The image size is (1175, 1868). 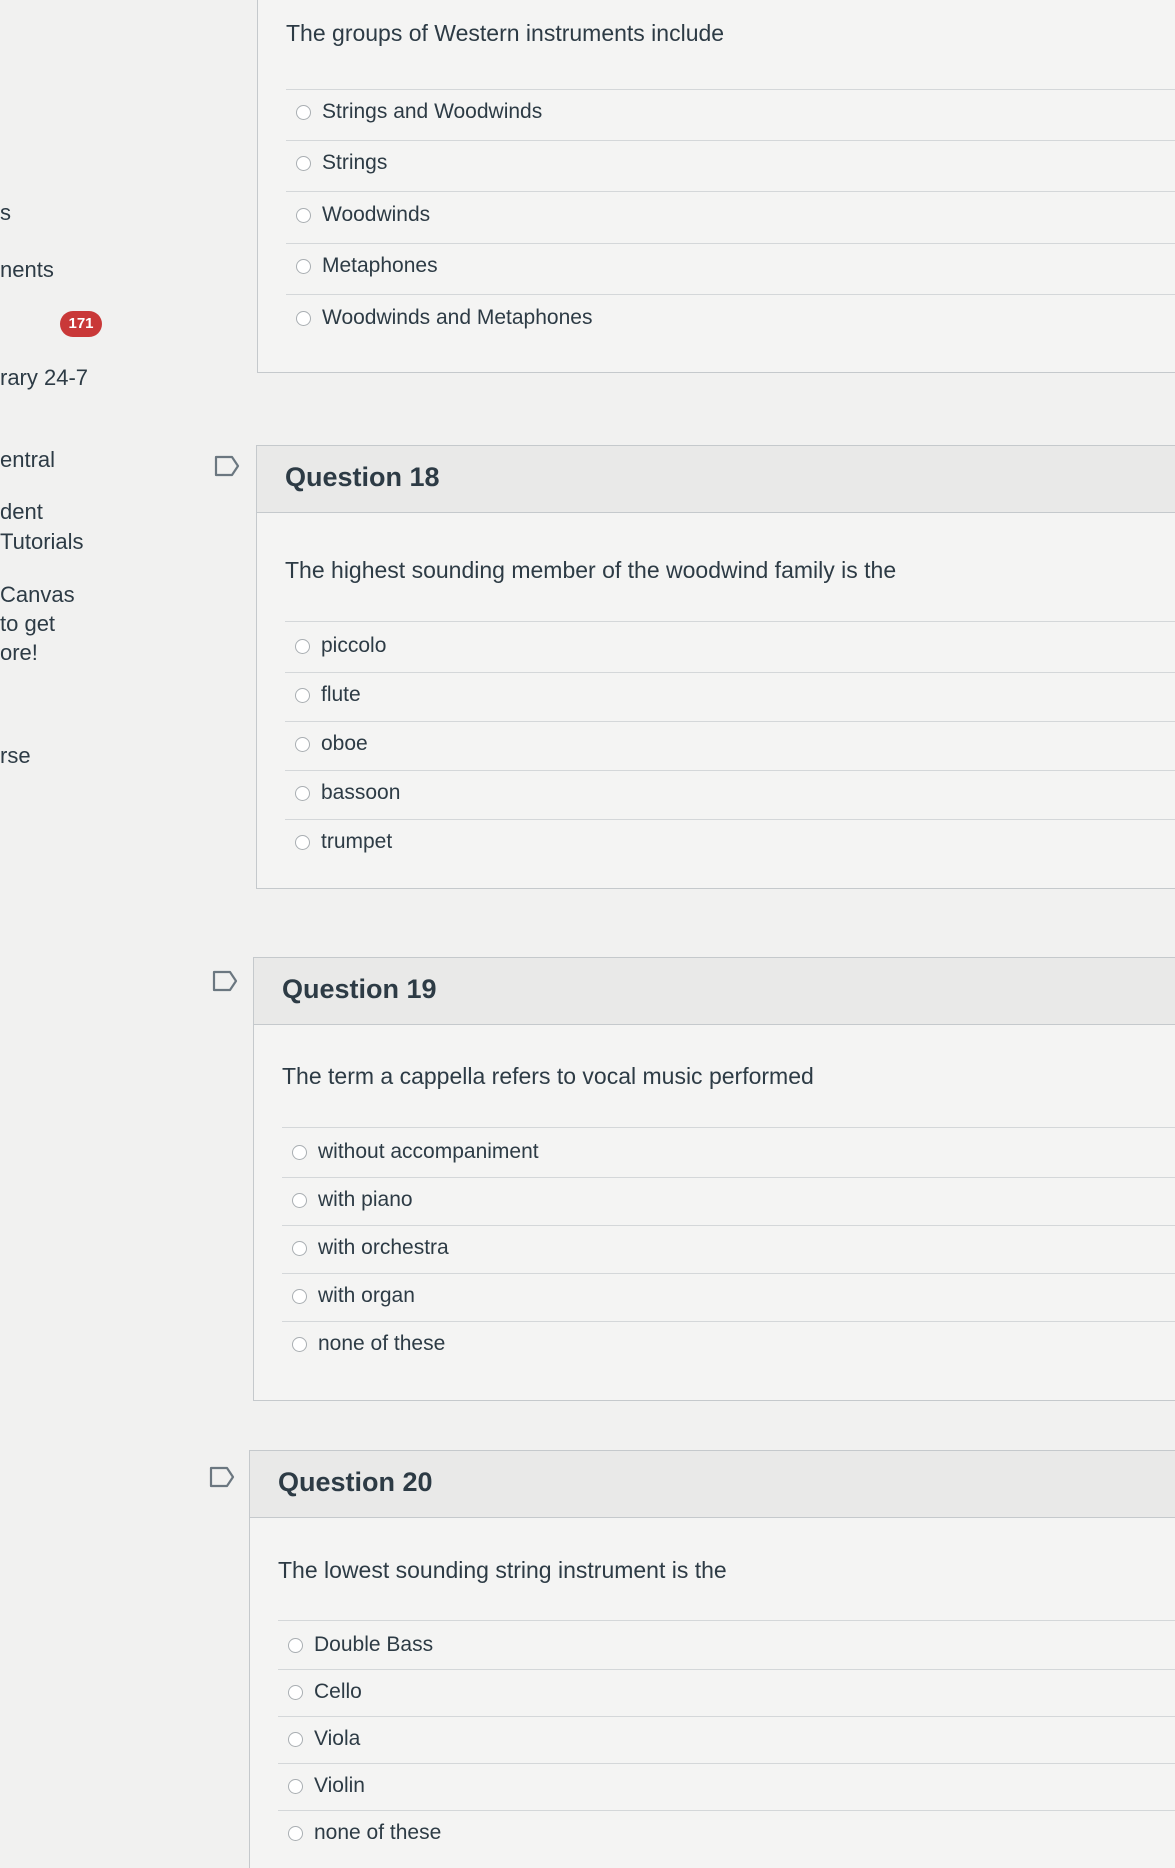 I want to click on sidebar-item-label: Canvas, so click(x=37, y=594).